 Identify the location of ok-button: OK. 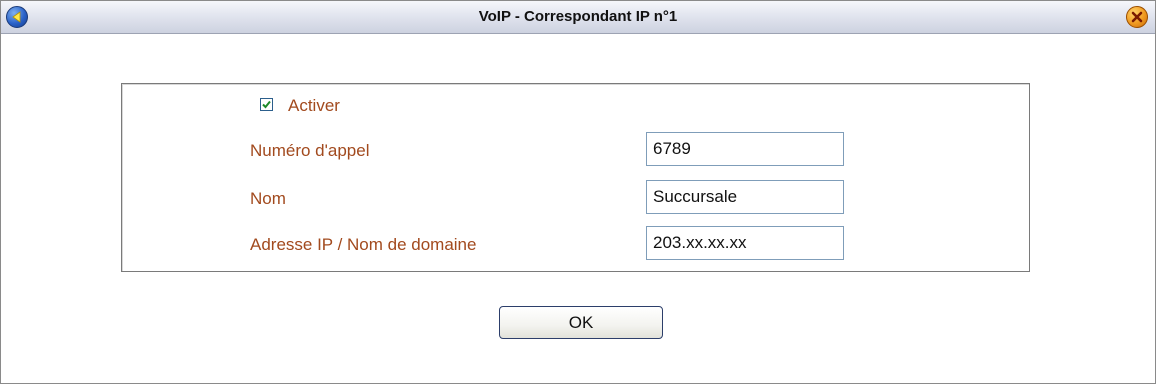
(581, 322).